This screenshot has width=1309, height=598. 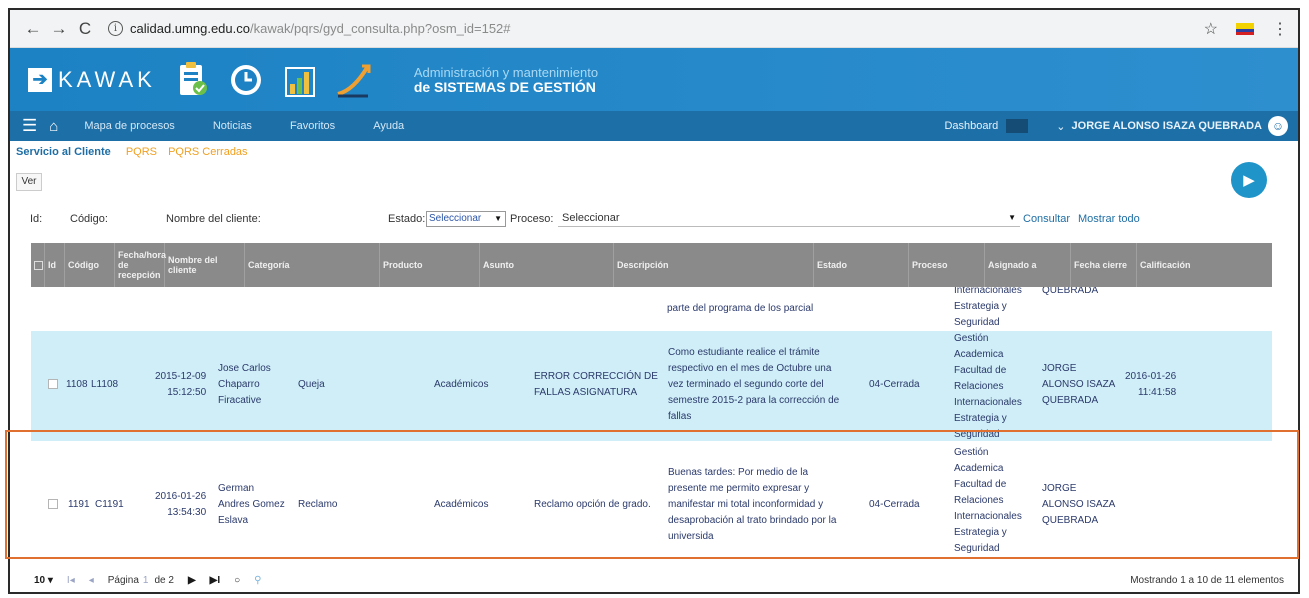 What do you see at coordinates (59, 29) in the screenshot?
I see `forward-arrow-icon: →` at bounding box center [59, 29].